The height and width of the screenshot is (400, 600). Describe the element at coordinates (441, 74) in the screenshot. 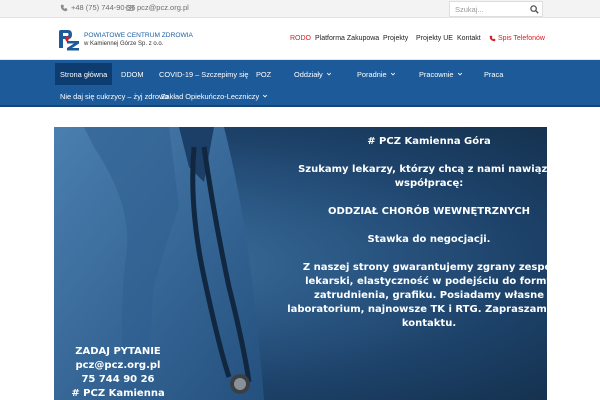

I see `nav-pracownie: Pracownie` at that location.